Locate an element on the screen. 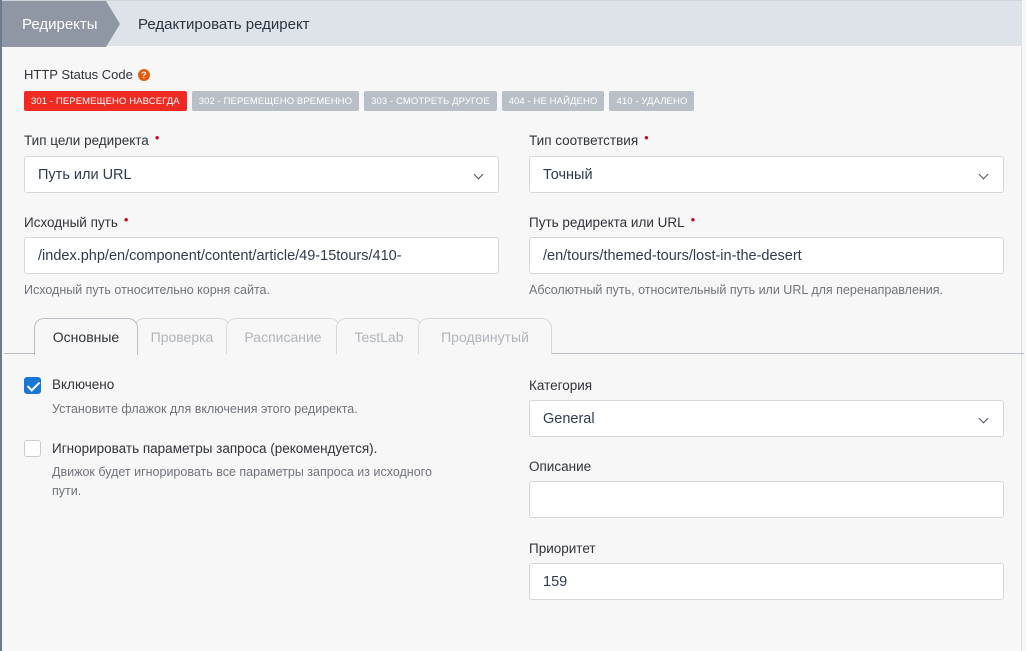 This screenshot has width=1026, height=651. match-type-select: Точный is located at coordinates (766, 174).